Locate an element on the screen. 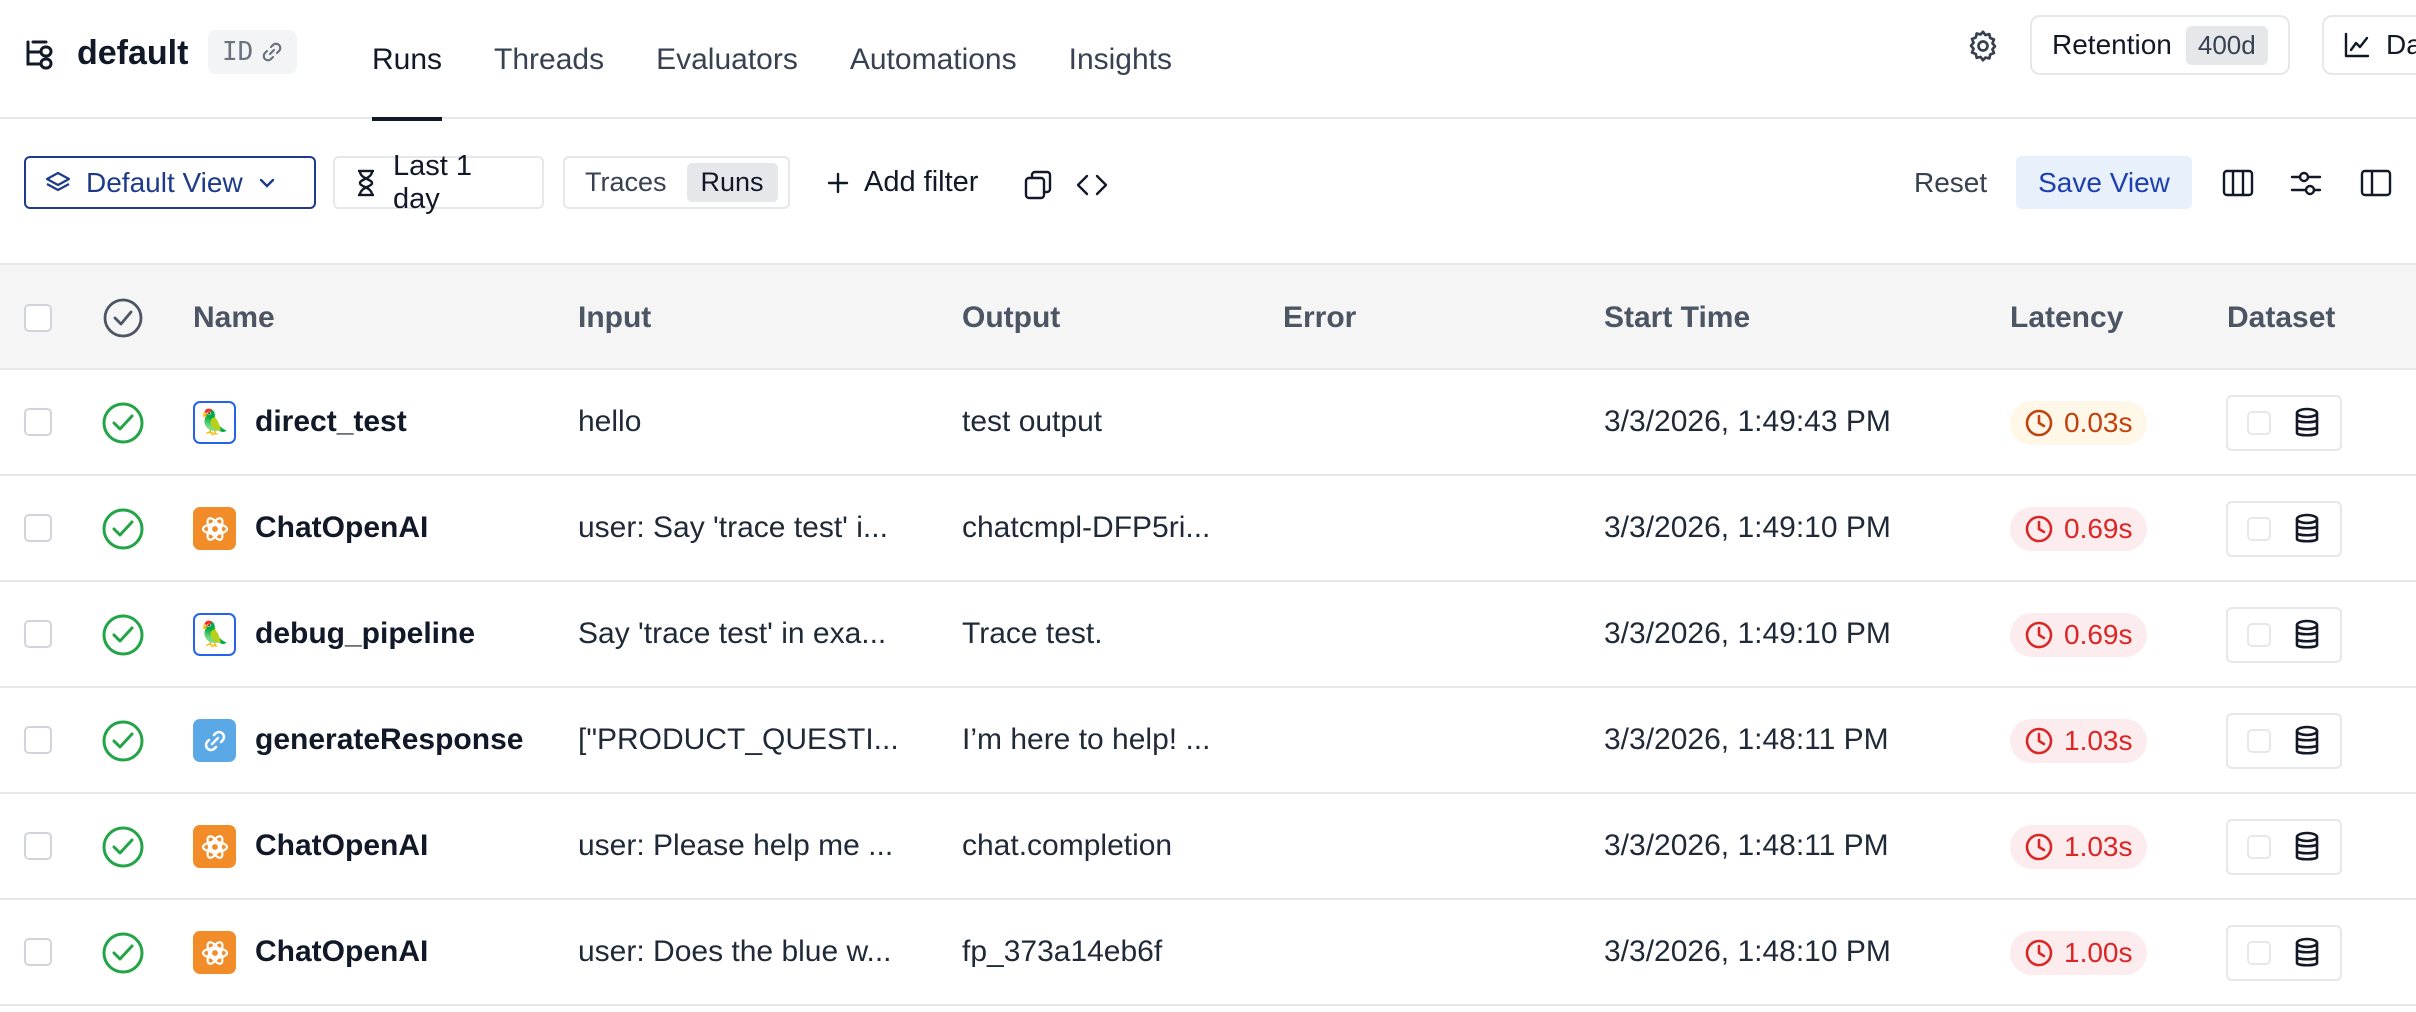 This screenshot has width=2416, height=1012. tab-automations: Automations is located at coordinates (933, 59).